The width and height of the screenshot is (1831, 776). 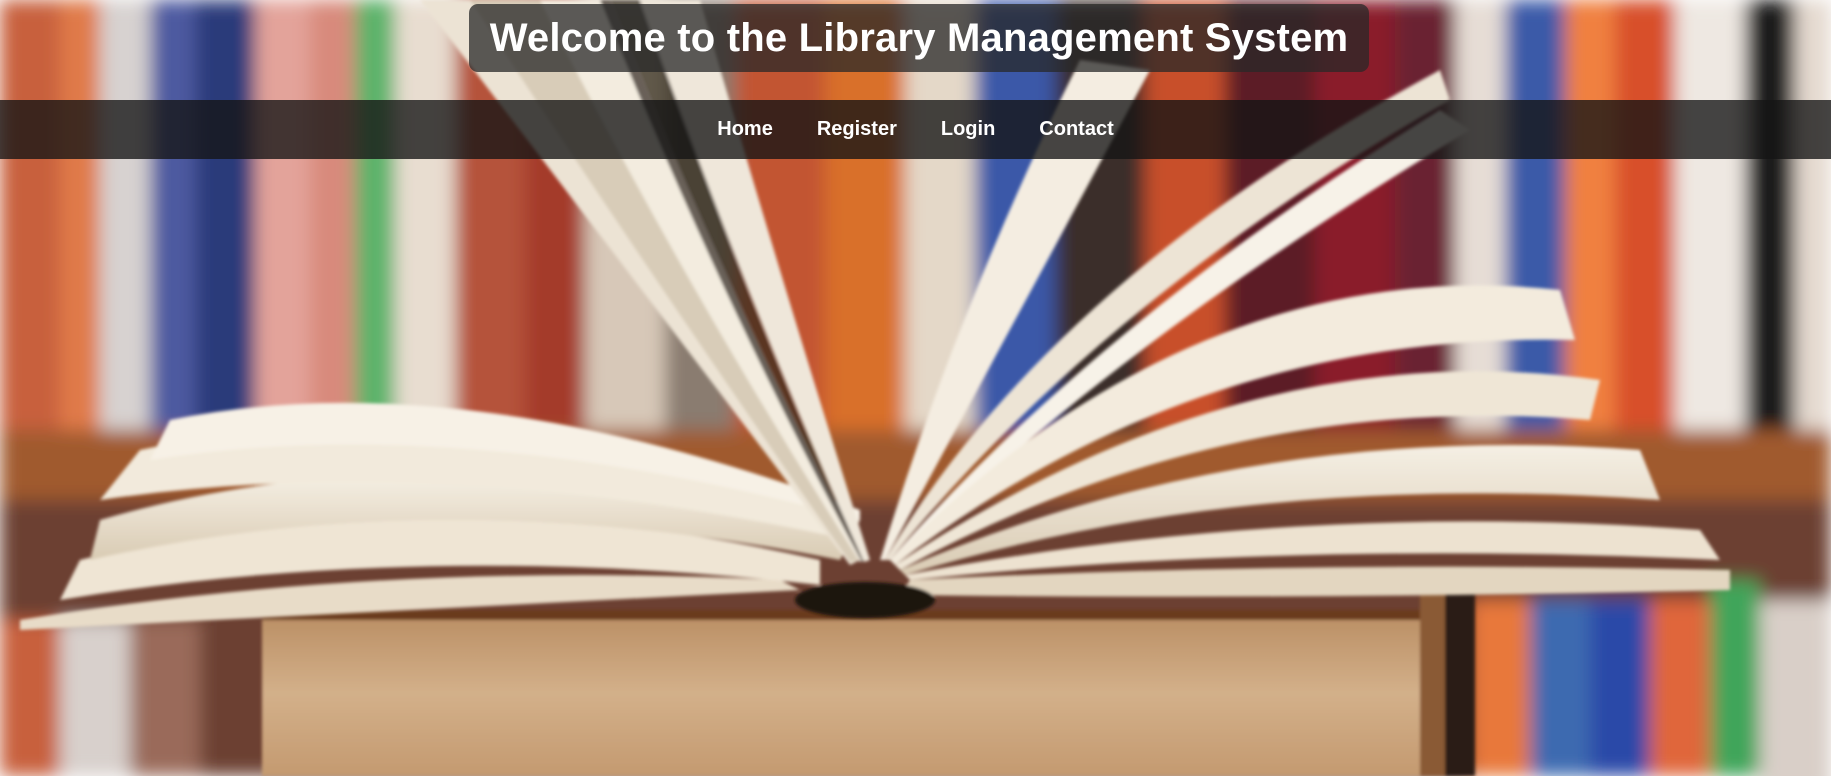 I want to click on main-navbar: Home Register Login Contact, so click(x=915, y=129).